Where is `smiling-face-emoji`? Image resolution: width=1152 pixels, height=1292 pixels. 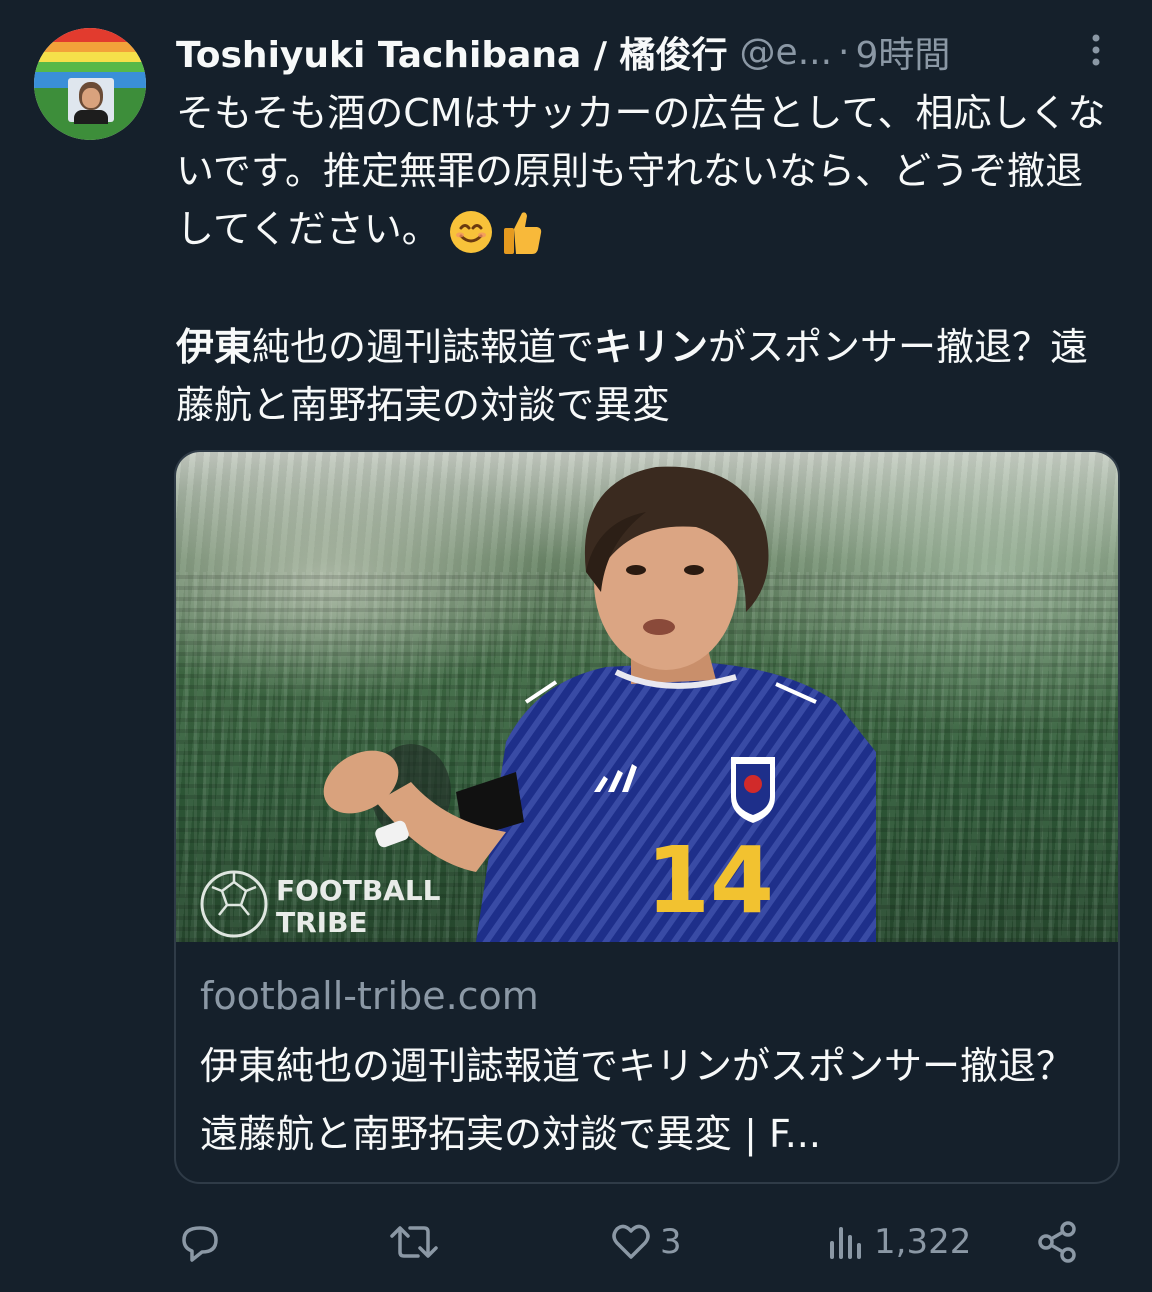
smiling-face-emoji is located at coordinates (470, 231).